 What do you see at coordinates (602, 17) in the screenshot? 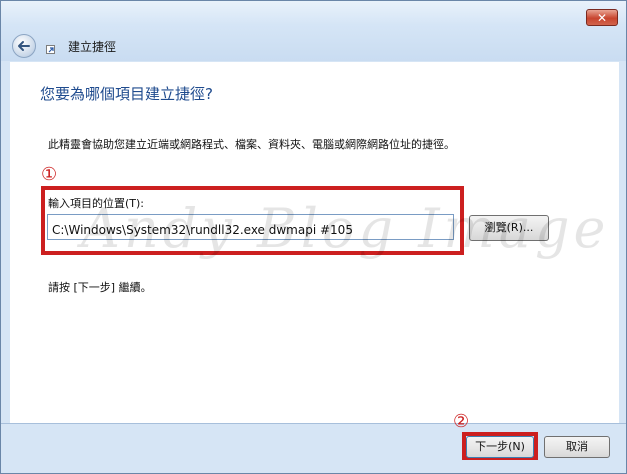
I see `close-button: ✕` at bounding box center [602, 17].